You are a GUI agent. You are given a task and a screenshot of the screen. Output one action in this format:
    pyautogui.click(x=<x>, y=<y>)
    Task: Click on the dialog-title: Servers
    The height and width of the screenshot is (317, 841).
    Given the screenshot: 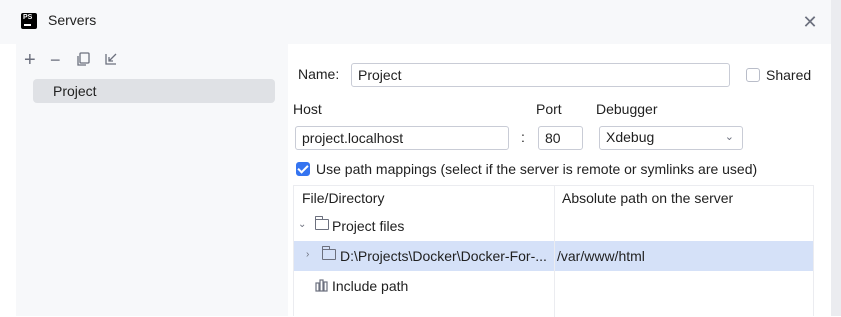 What is the action you would take?
    pyautogui.click(x=72, y=20)
    